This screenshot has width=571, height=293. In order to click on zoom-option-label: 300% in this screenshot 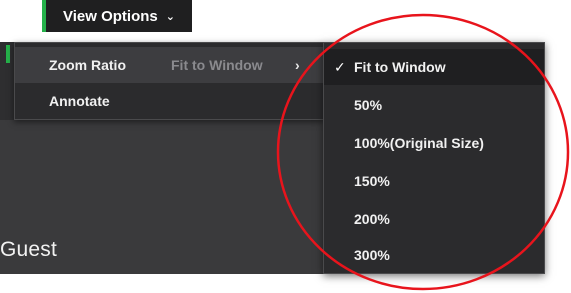, I will do `click(372, 255)`.